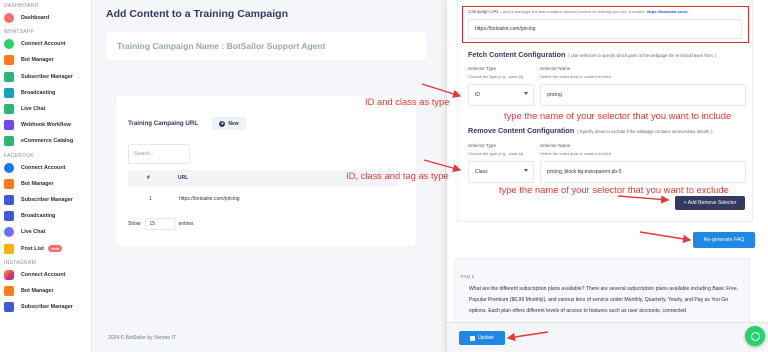 The width and height of the screenshot is (768, 352). I want to click on new-button-label: New, so click(233, 123).